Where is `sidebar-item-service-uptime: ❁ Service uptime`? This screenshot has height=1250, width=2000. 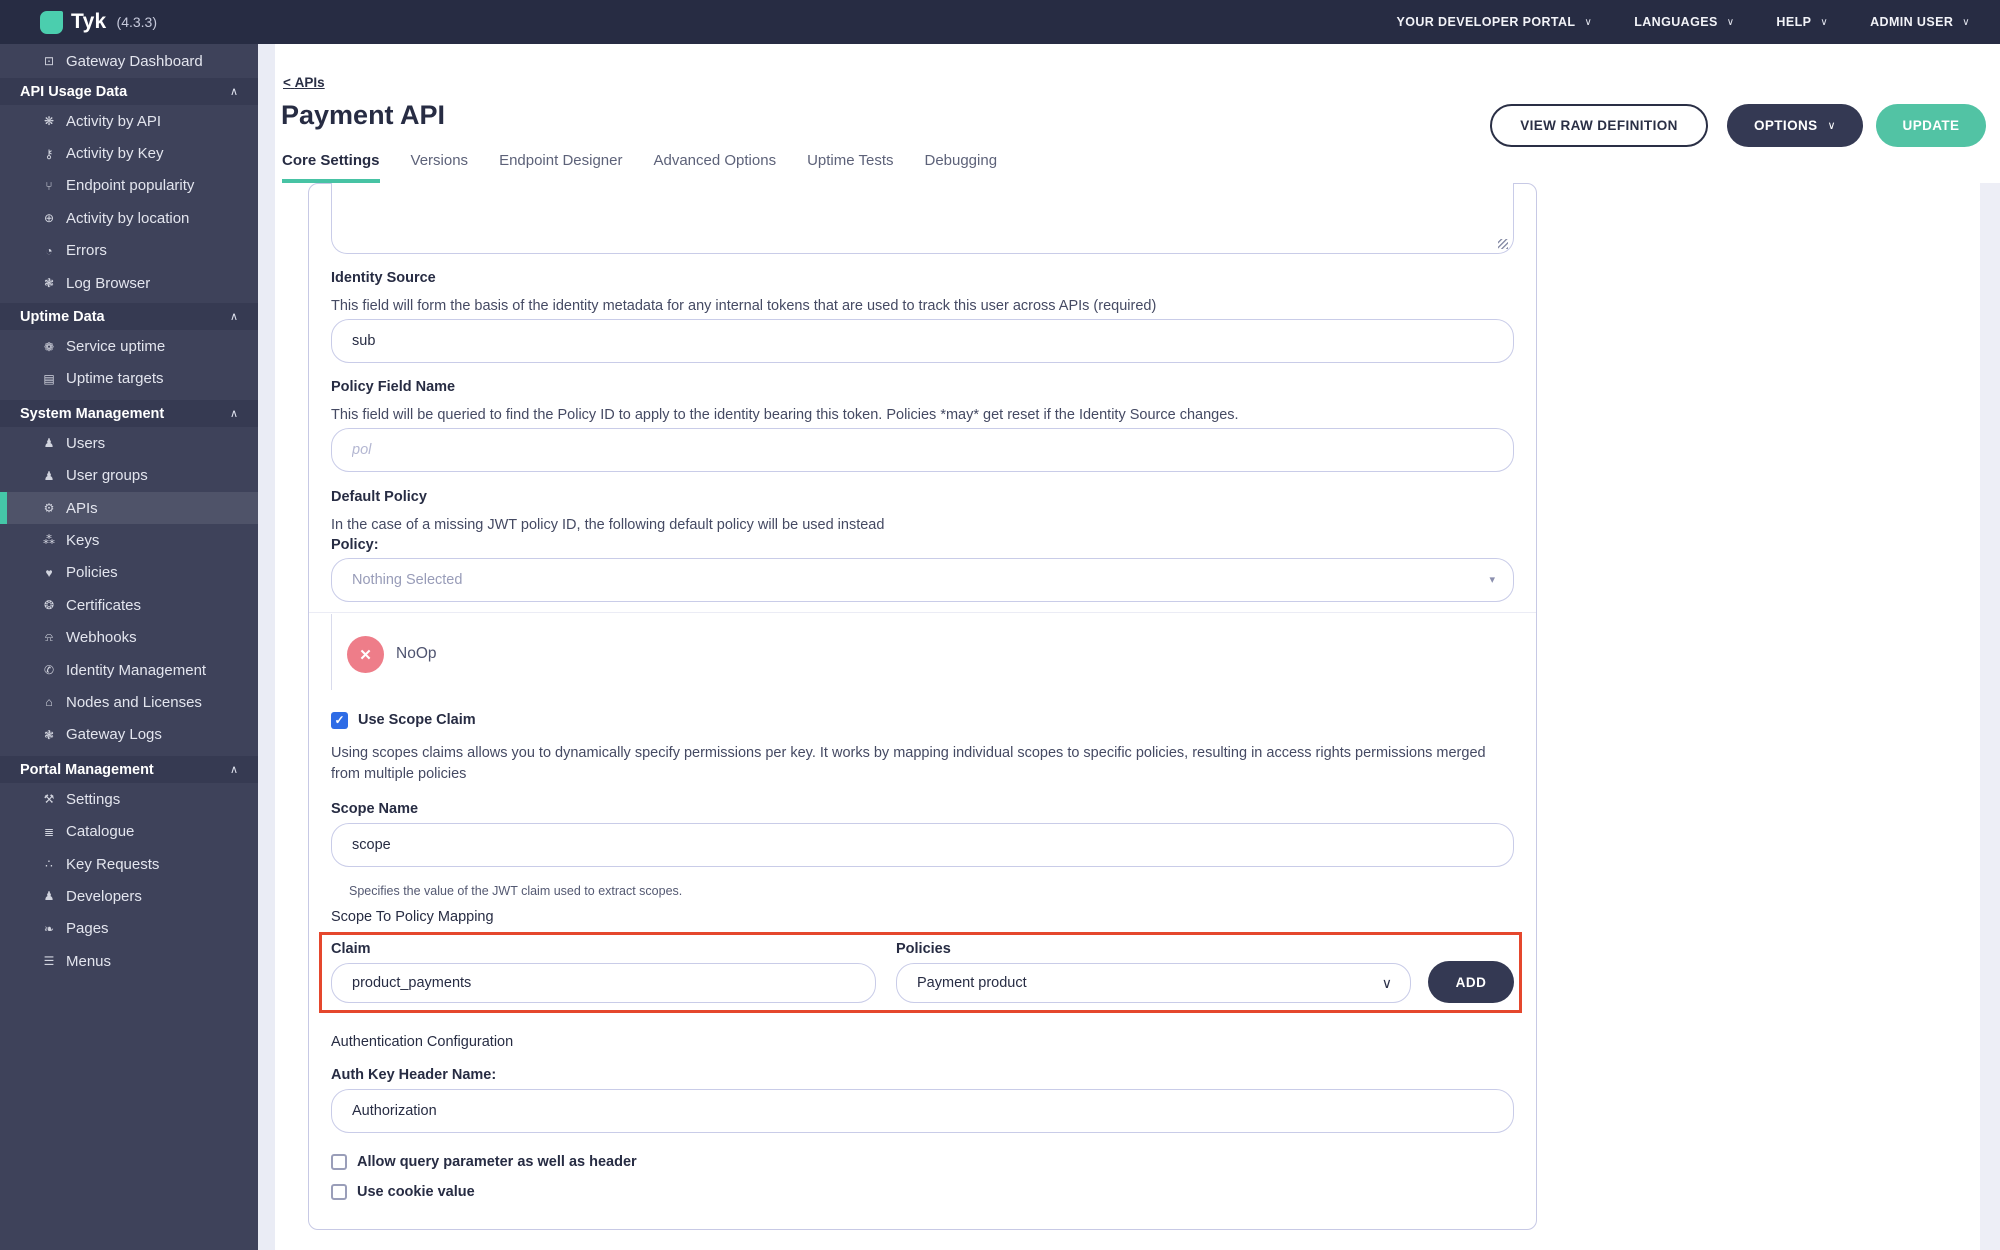
sidebar-item-service-uptime: ❁ Service uptime is located at coordinates (129, 346).